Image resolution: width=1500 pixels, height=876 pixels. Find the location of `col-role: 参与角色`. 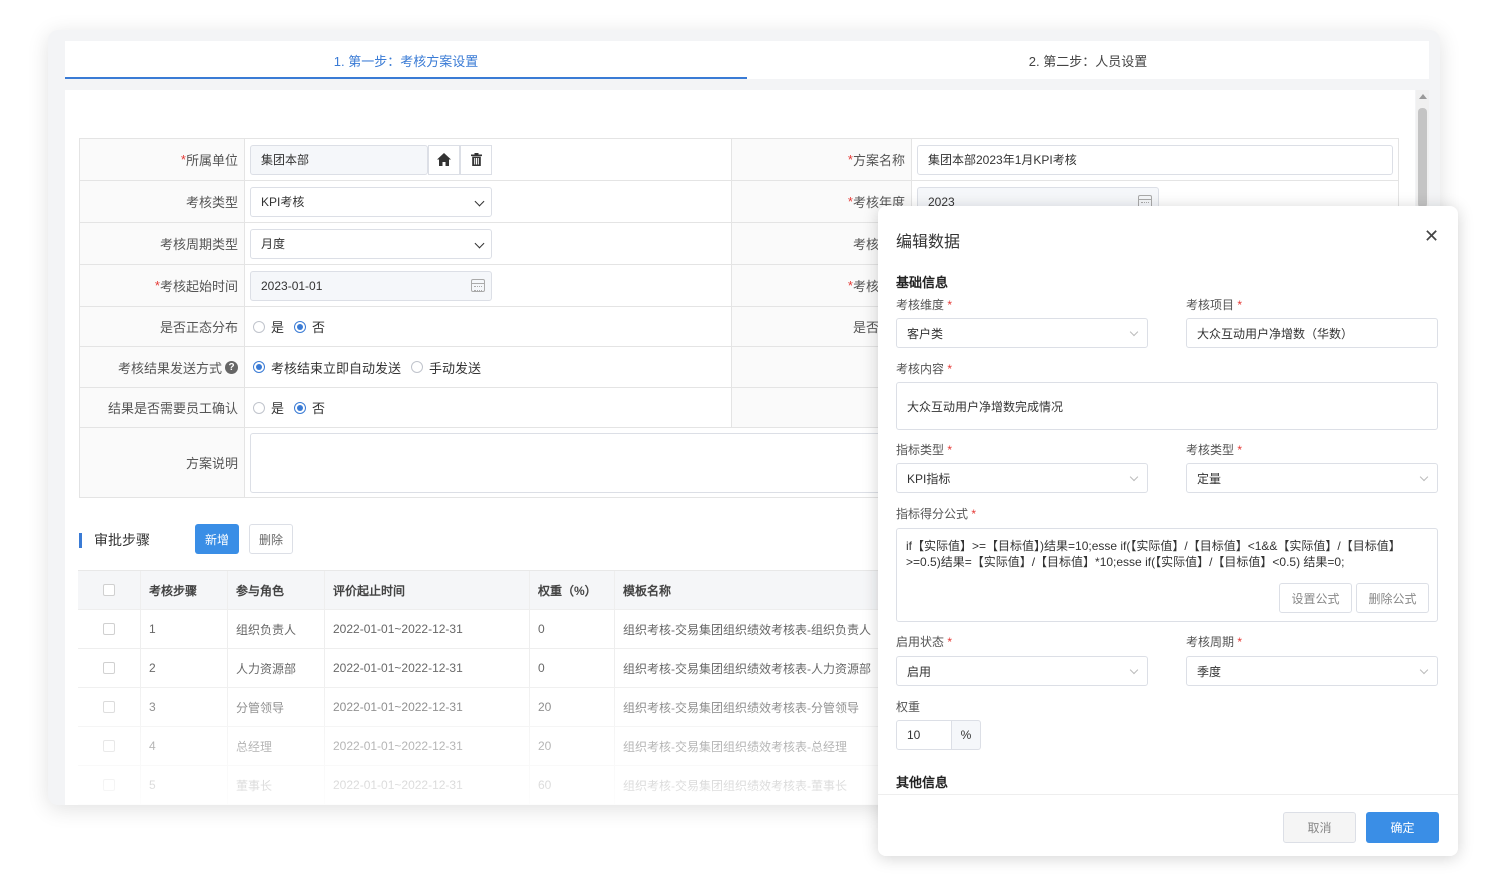

col-role: 参与角色 is located at coordinates (276, 590).